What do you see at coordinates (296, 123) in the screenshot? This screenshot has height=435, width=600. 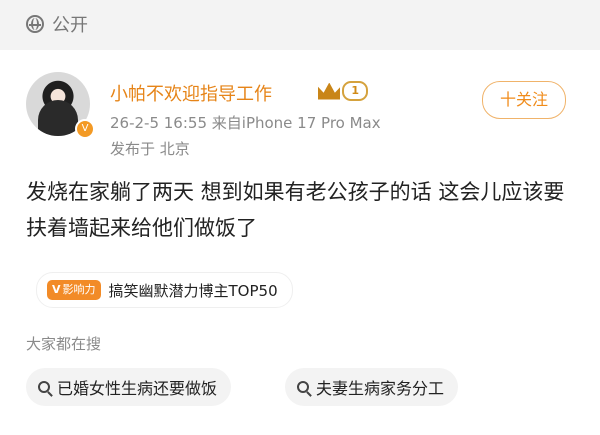 I see `source: 来自iPhone 17 Pro Max` at bounding box center [296, 123].